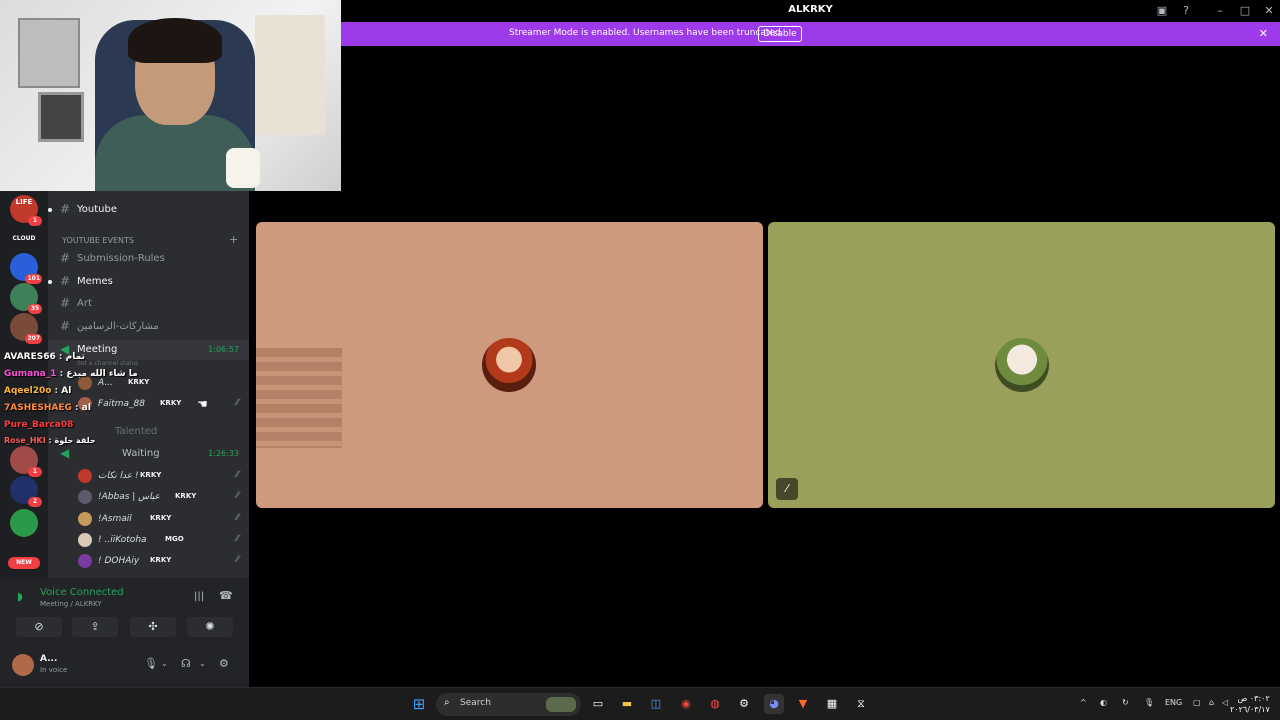 Image resolution: width=1280 pixels, height=720 pixels. What do you see at coordinates (45, 357) in the screenshot?
I see `chat-message: AVARES66 : تمام` at bounding box center [45, 357].